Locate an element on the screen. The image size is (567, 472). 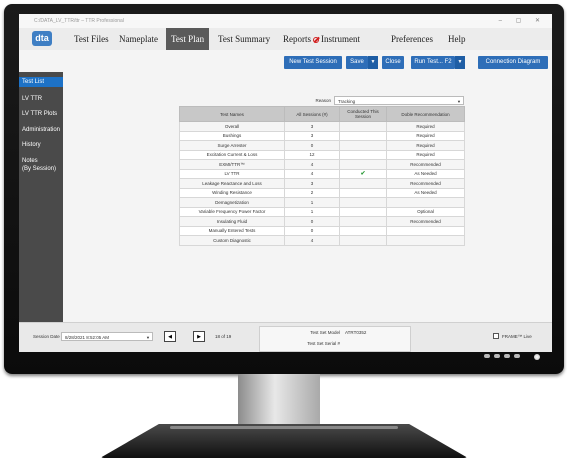
menu-preferences: Preferences is located at coordinates (412, 39).